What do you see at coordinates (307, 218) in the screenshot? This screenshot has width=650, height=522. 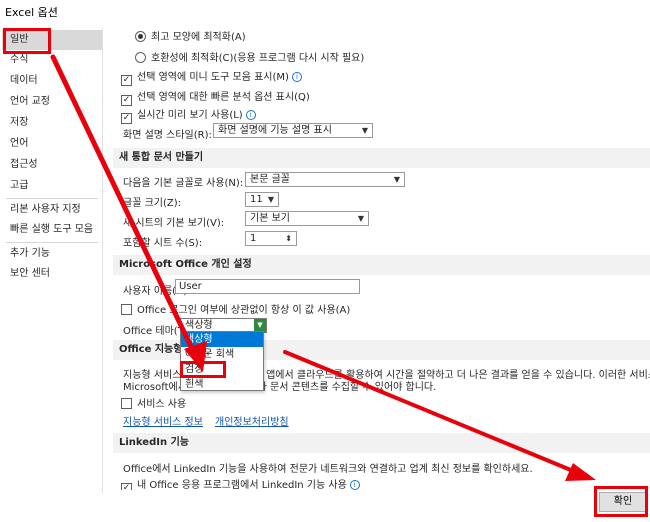 I see `default-view-select: 기본 보기 ▼` at bounding box center [307, 218].